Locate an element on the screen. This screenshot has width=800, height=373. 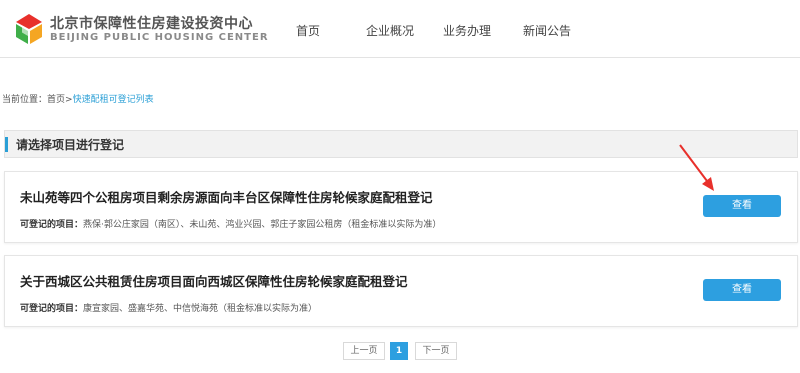
breadcrumb: 当前位置：首页>快速配租可登记列表 is located at coordinates (78, 98).